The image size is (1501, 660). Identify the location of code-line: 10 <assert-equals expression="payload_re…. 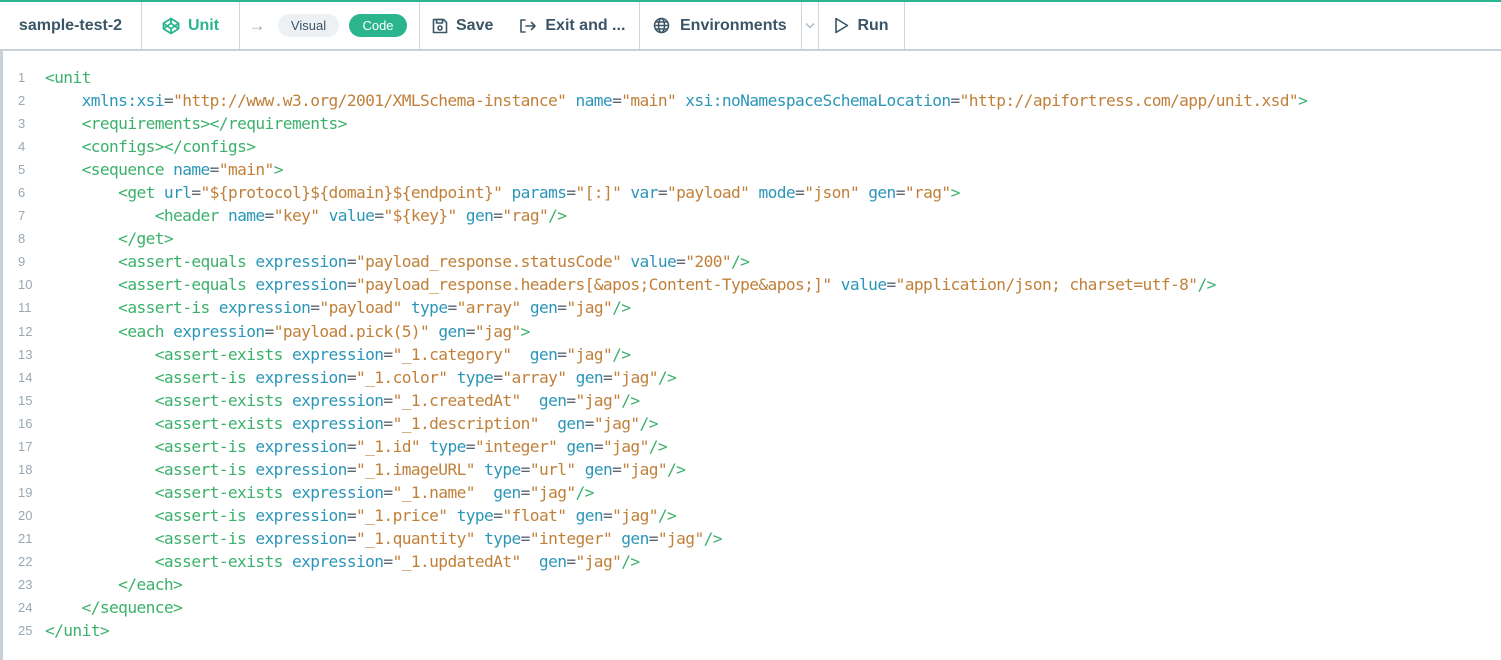
(655, 284).